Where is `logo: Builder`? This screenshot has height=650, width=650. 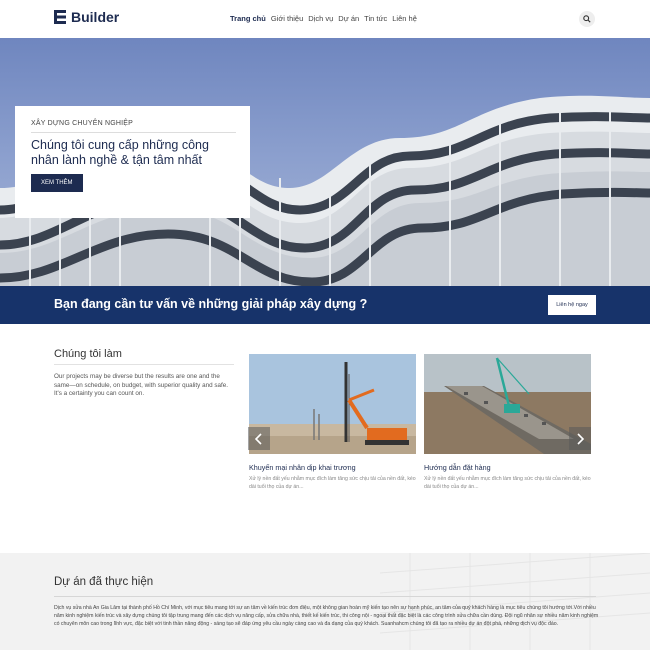 logo: Builder is located at coordinates (86, 17).